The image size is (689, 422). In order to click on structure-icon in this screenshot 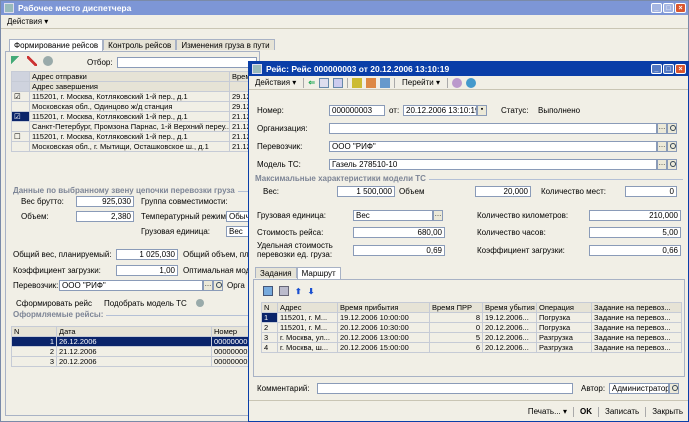, I will do `click(385, 82)`.